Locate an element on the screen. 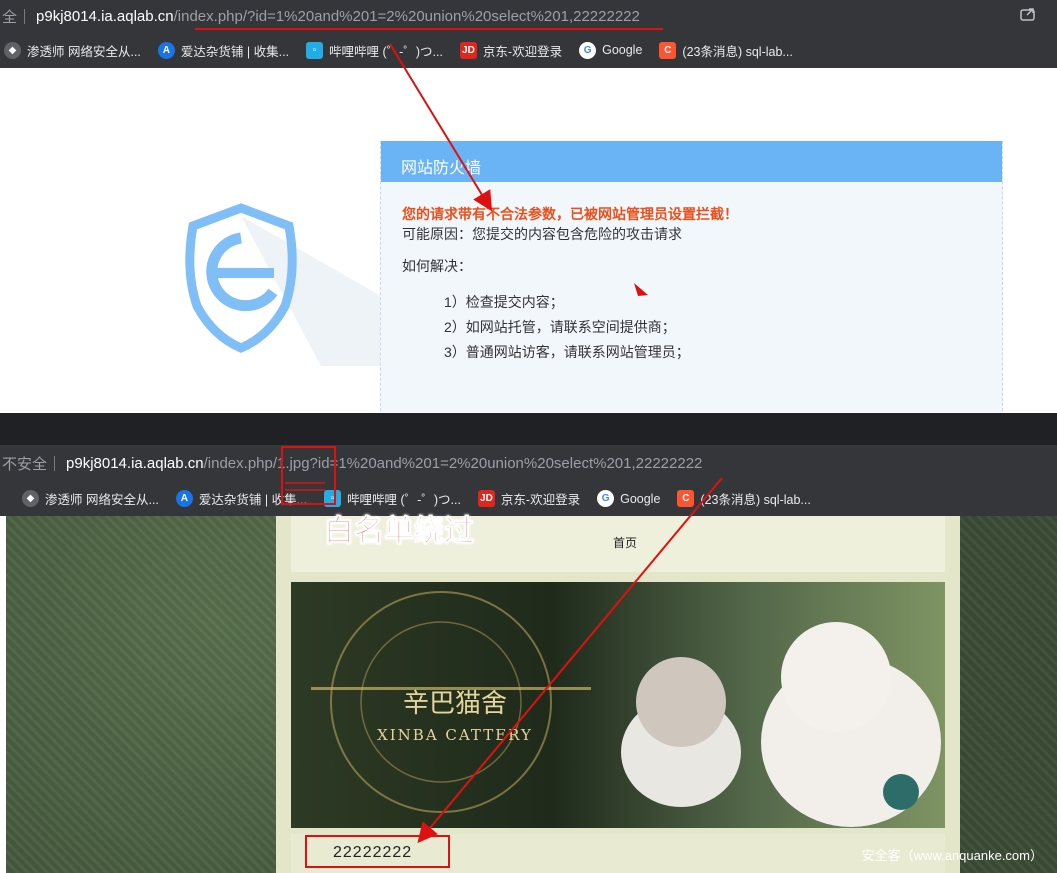 The width and height of the screenshot is (1057, 873). injected-output-value: 22222222 is located at coordinates (373, 852).